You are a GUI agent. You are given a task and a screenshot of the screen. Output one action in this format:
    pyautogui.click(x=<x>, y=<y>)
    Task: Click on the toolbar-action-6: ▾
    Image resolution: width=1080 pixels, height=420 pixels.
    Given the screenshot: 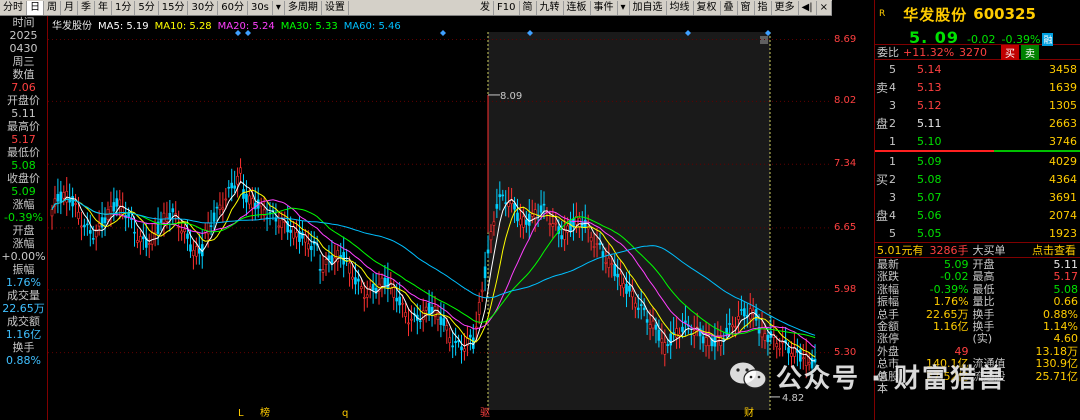 What is the action you would take?
    pyautogui.click(x=624, y=7)
    